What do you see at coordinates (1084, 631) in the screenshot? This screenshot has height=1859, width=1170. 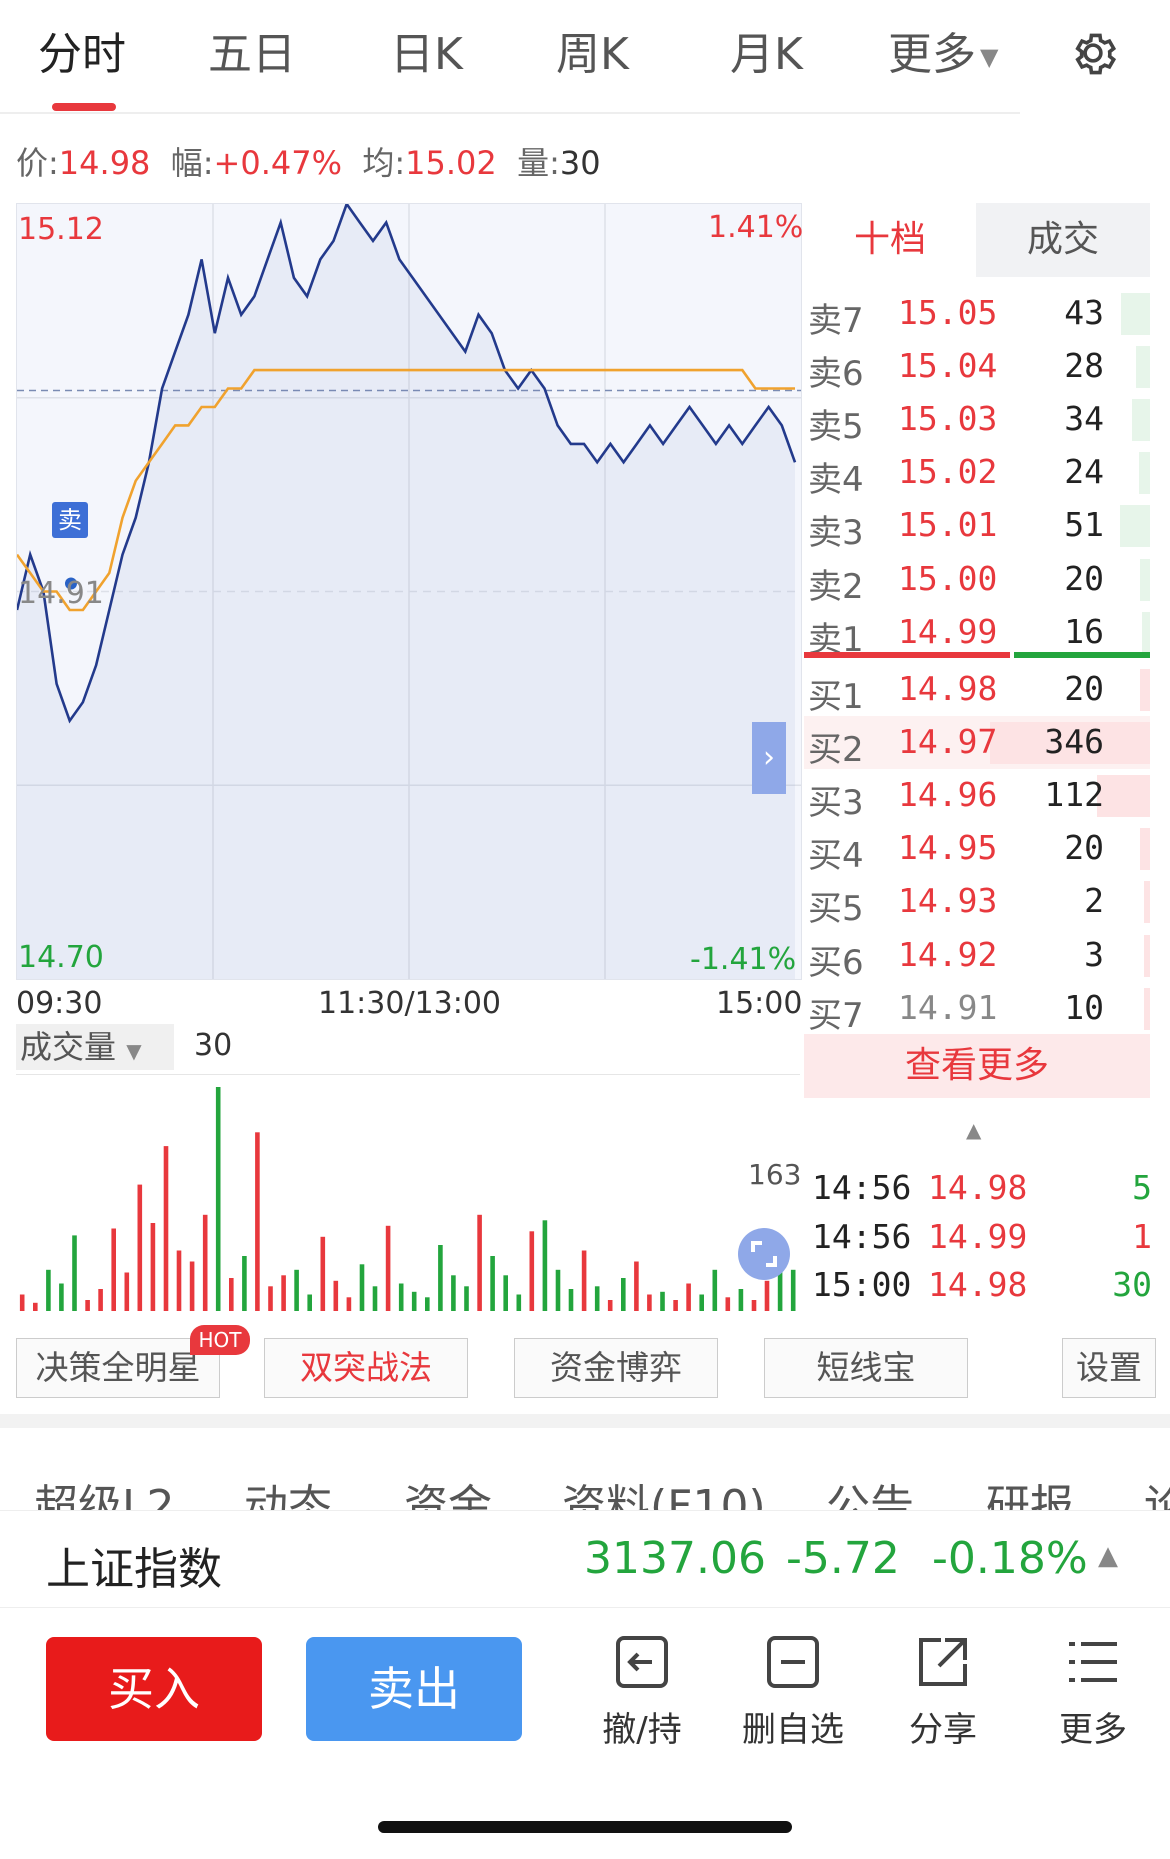 I see `level-volume: 16` at bounding box center [1084, 631].